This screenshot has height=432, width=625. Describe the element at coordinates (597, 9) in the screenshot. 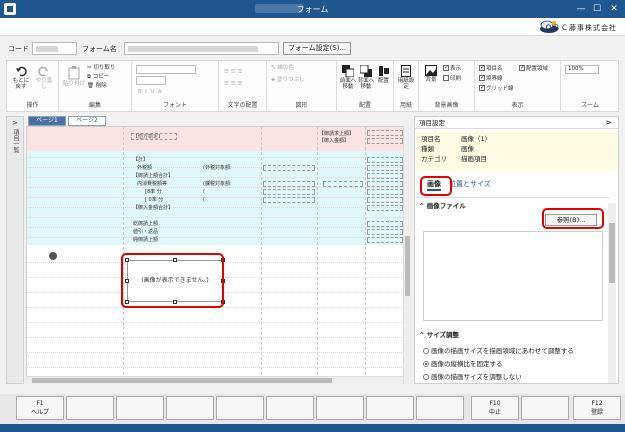

I see `maximize-icon: ☐` at that location.